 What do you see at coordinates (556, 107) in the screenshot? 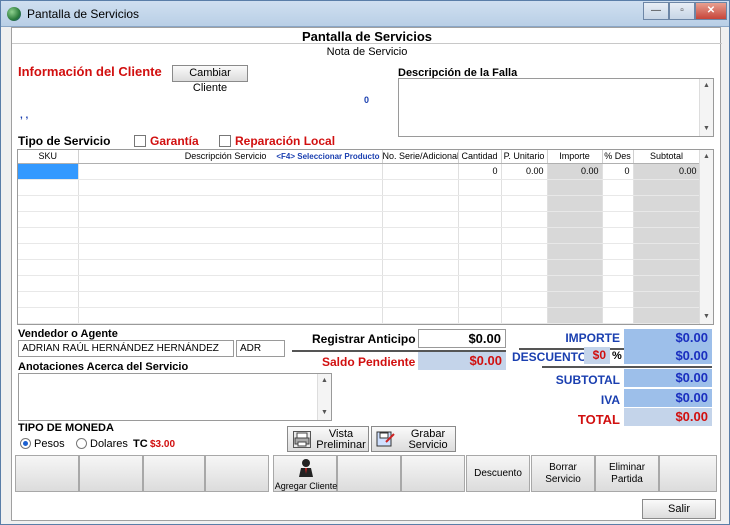
I see `fault-description-field: ▲ ▼` at bounding box center [556, 107].